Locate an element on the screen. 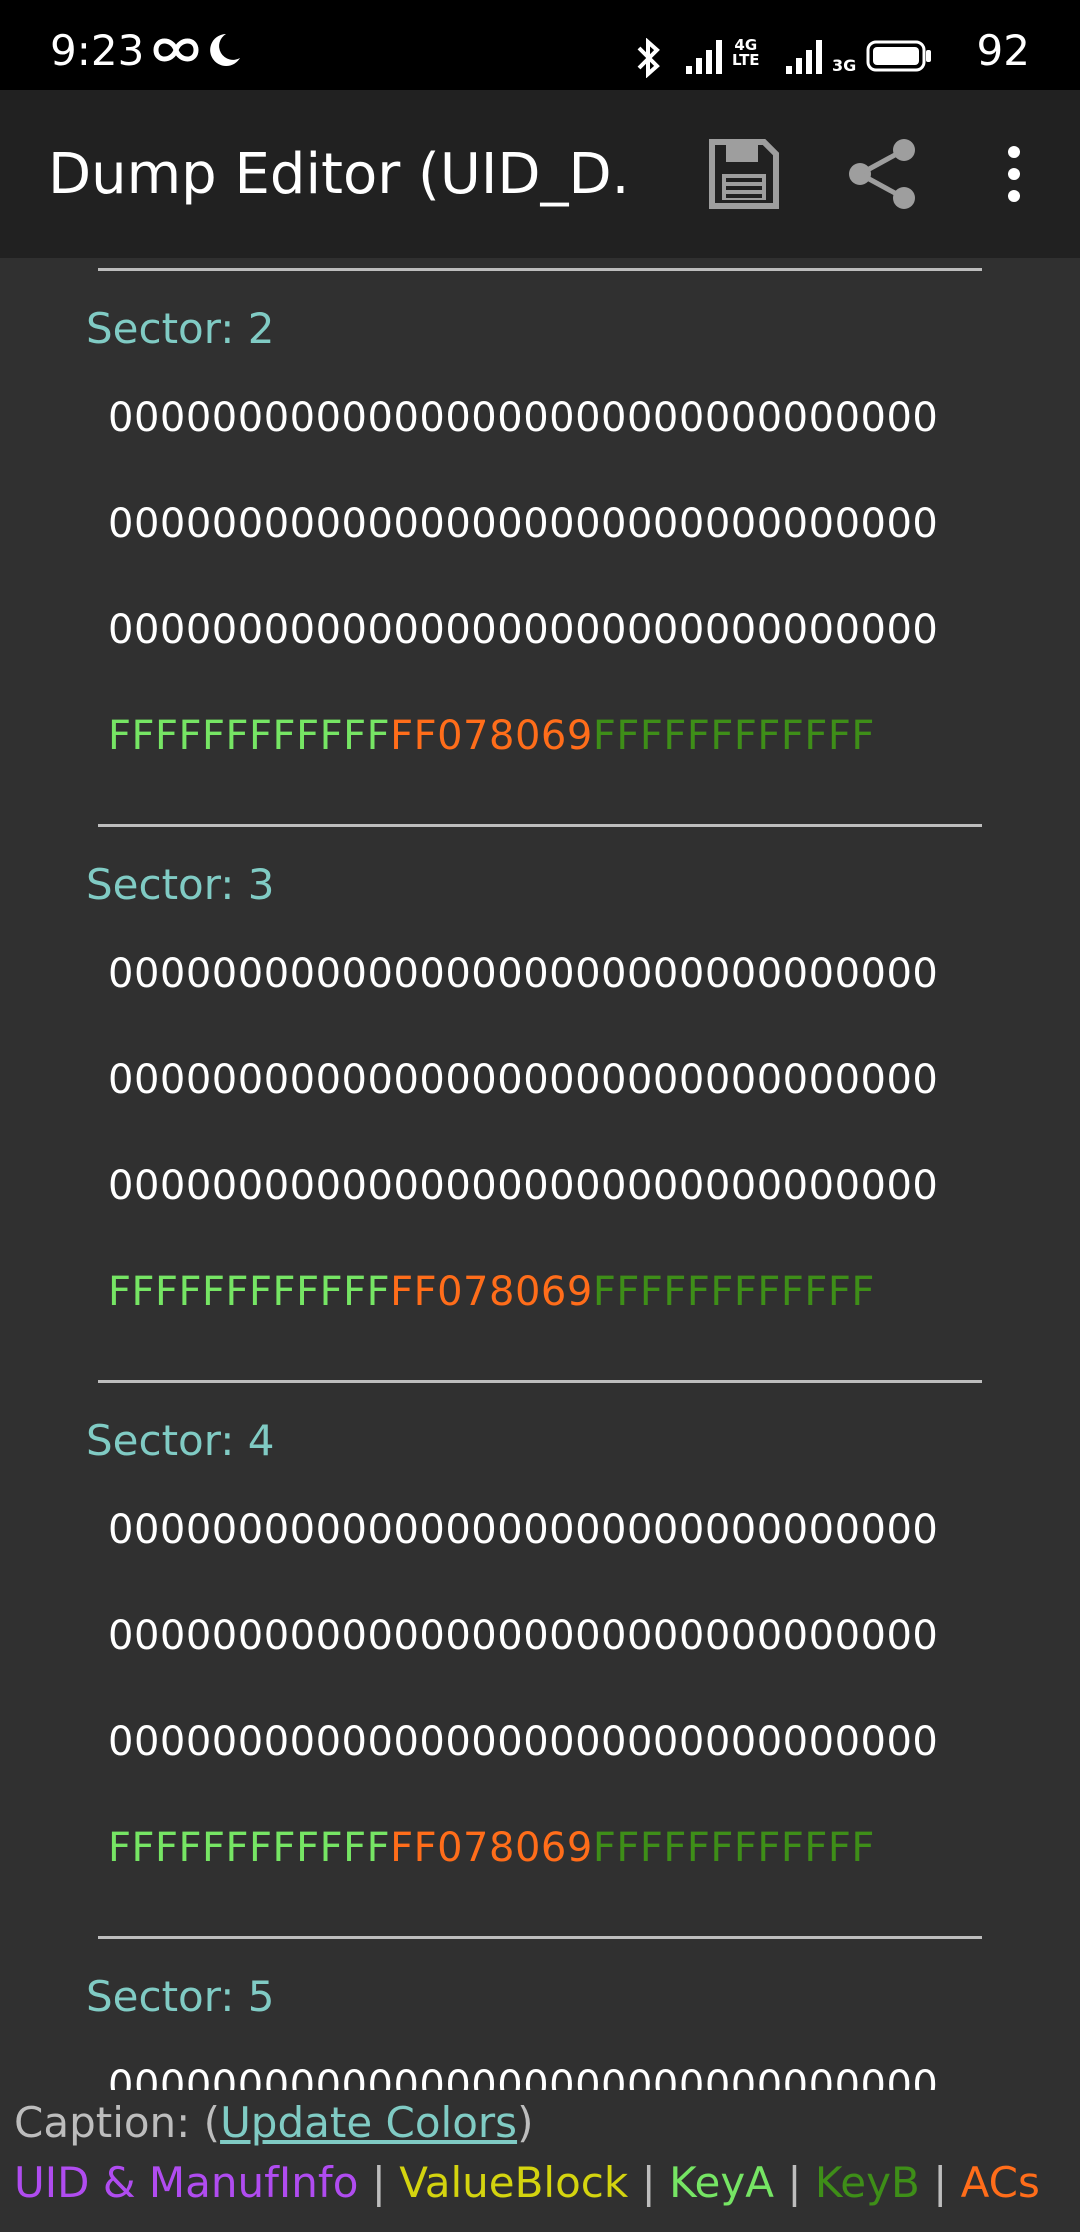 The width and height of the screenshot is (1080, 2232). status-bar: 9:23 4G LTE 3G 92 is located at coordinates (540, 45).